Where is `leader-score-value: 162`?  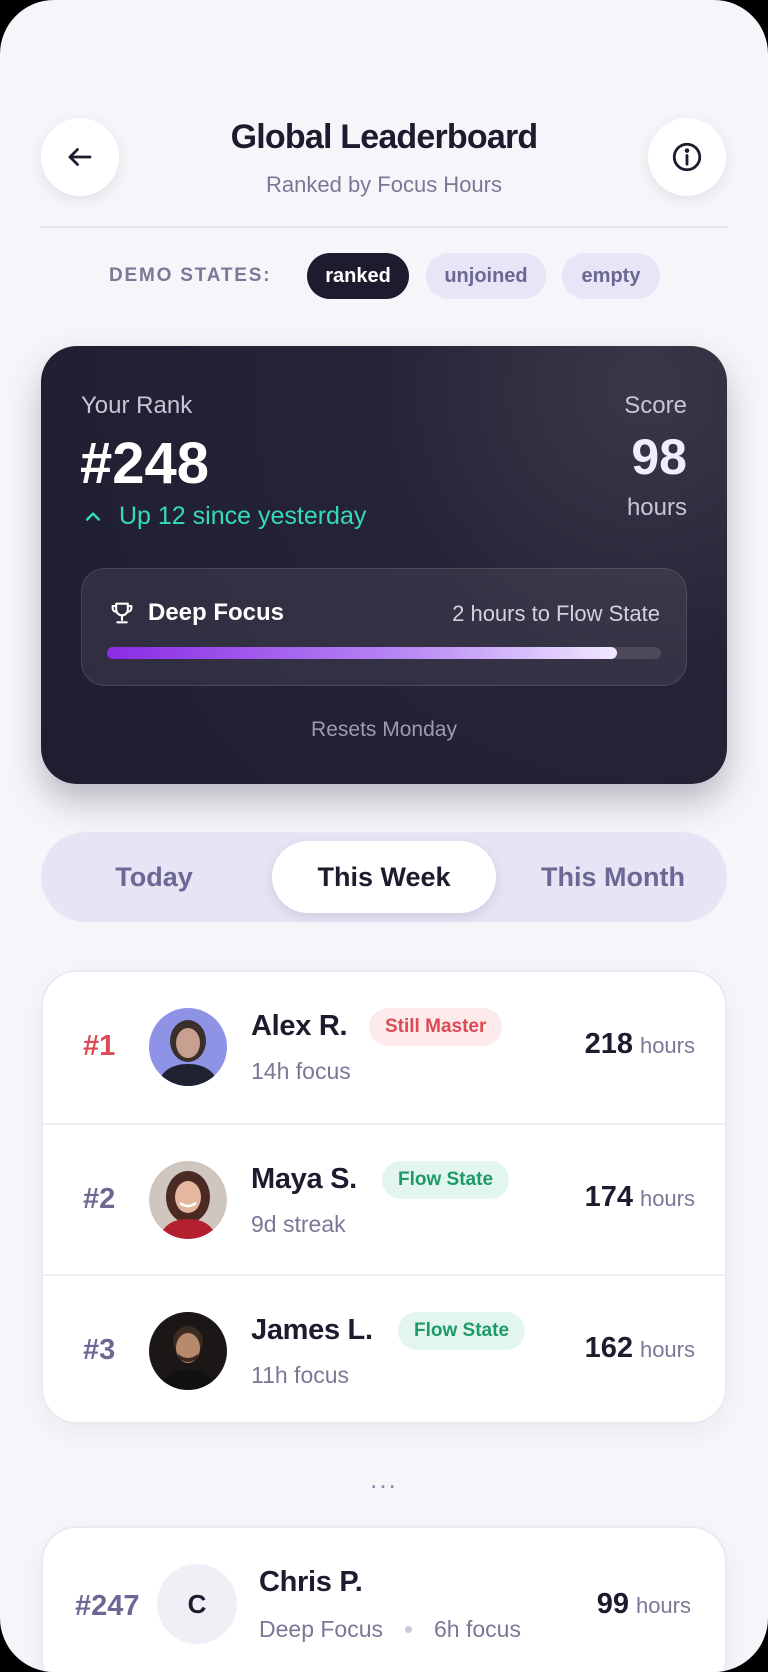 leader-score-value: 162 is located at coordinates (608, 1348).